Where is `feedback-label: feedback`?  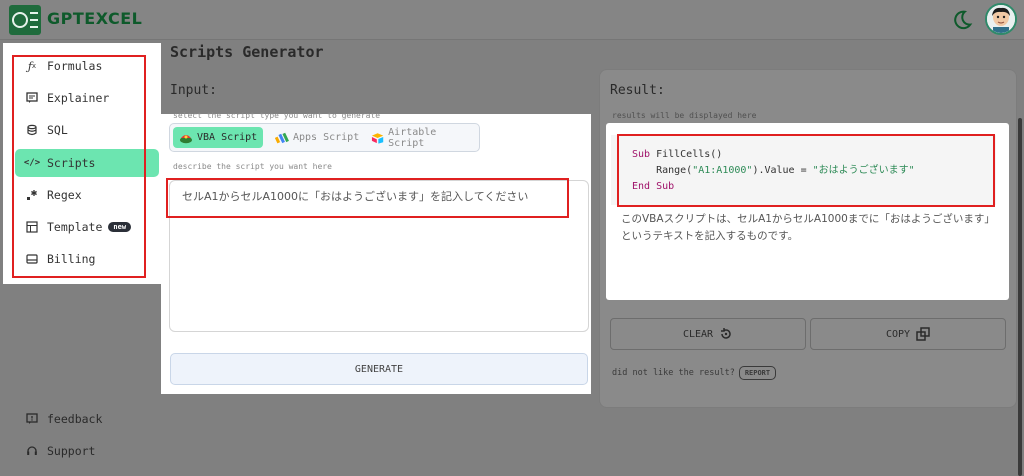
feedback-label: feedback is located at coordinates (75, 419).